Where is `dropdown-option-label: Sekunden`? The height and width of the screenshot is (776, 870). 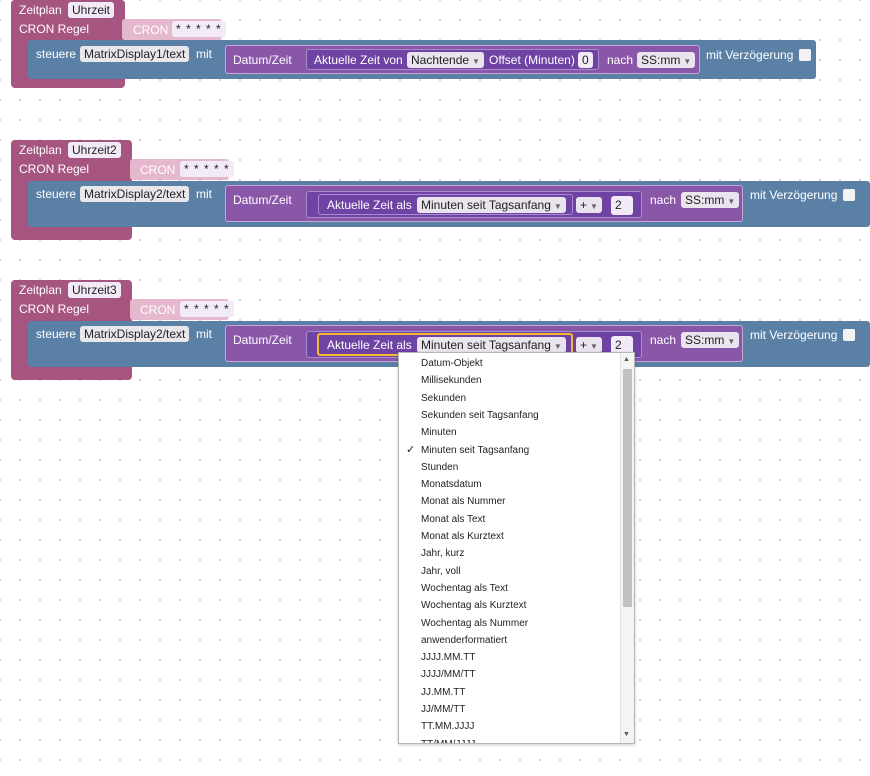
dropdown-option-label: Sekunden is located at coordinates (444, 398).